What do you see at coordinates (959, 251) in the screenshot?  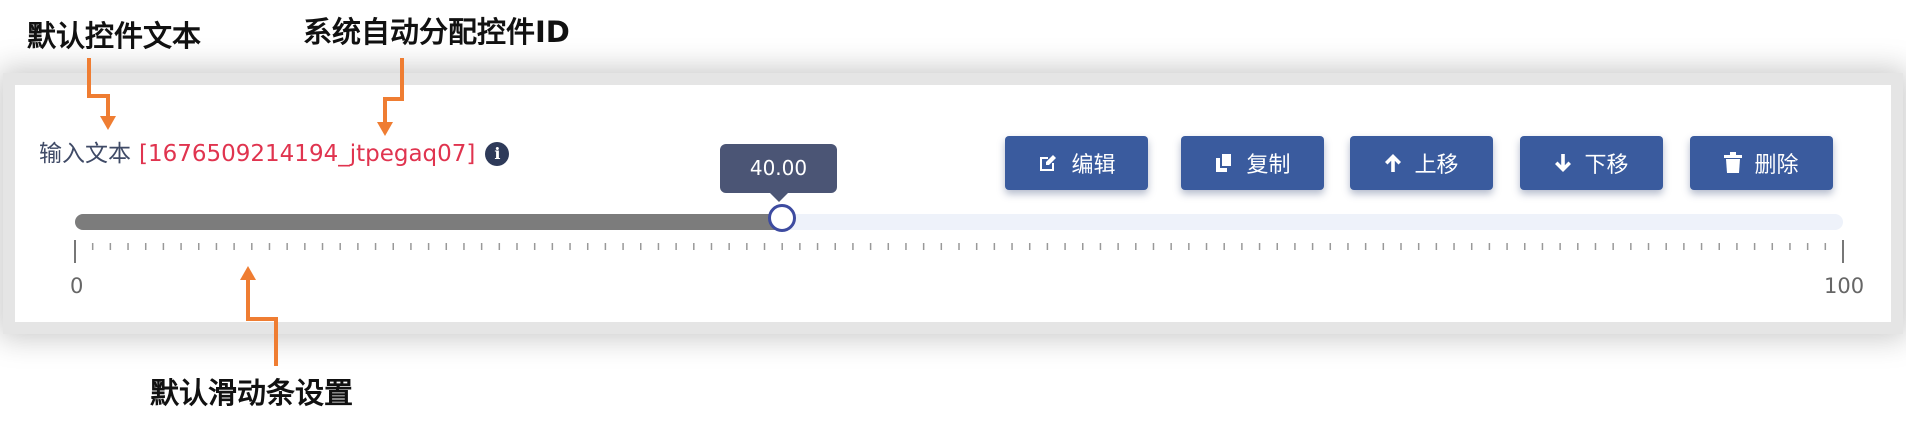 I see `slider-scale` at bounding box center [959, 251].